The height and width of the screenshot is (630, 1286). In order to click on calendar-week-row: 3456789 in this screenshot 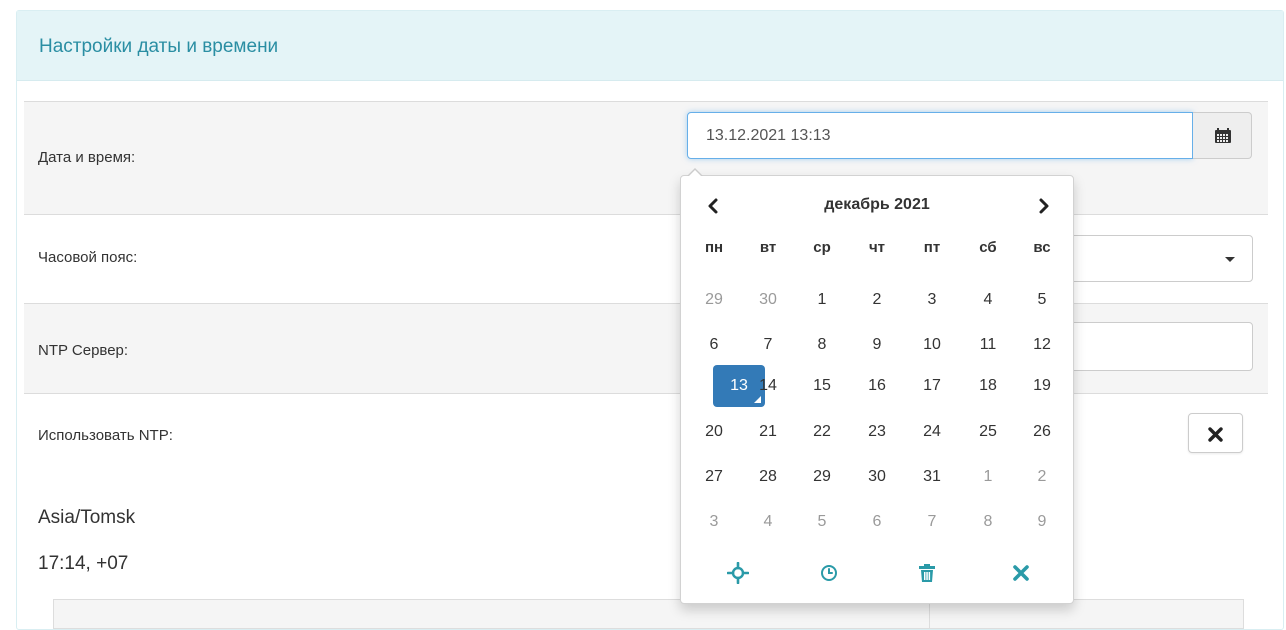, I will do `click(878, 522)`.